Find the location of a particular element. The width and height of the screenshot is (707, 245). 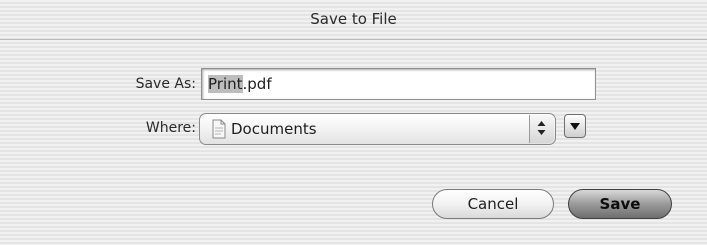

expand-dialog-button is located at coordinates (575, 126).